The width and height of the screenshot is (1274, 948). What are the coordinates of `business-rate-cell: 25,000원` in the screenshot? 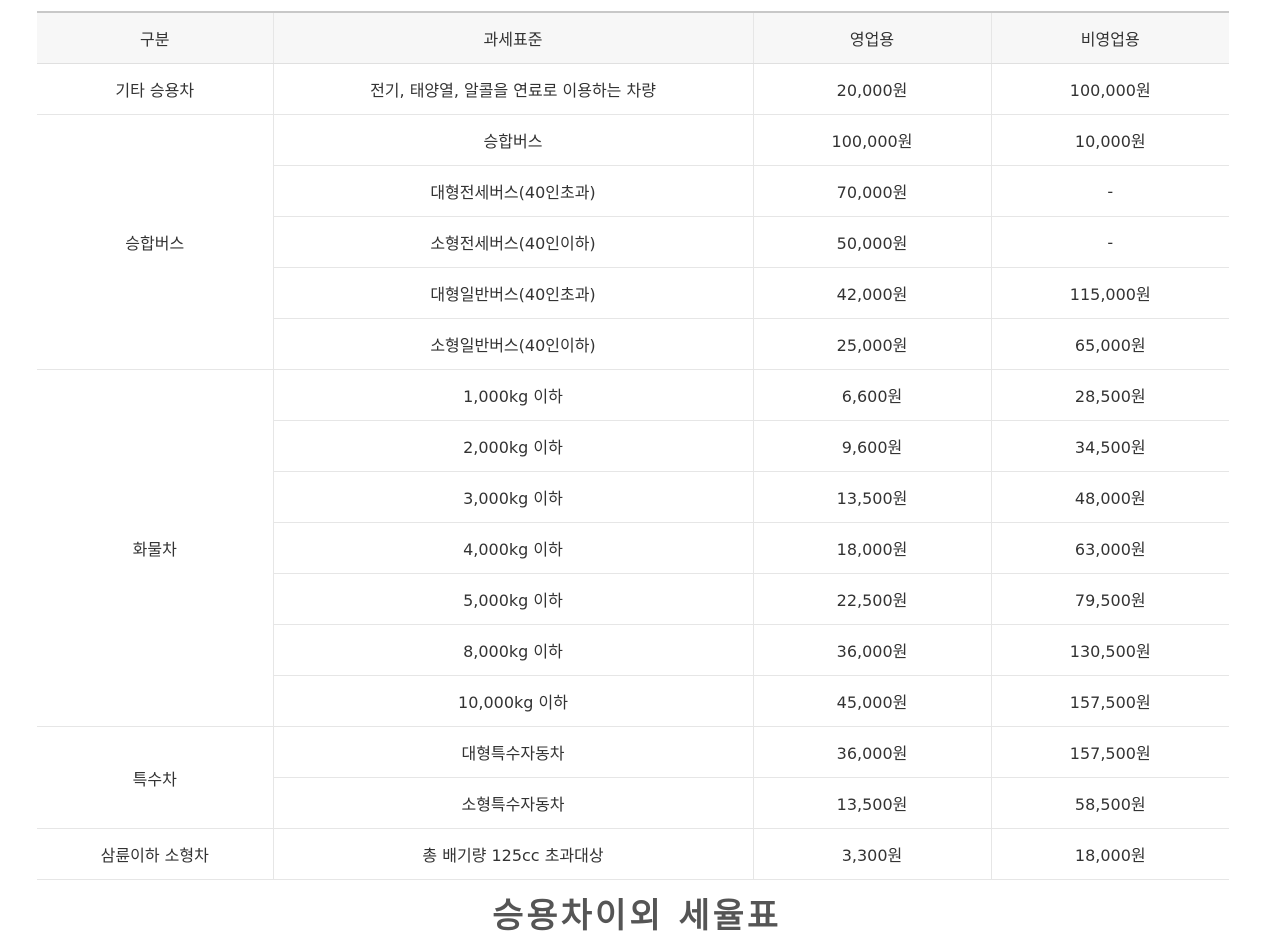 It's located at (871, 344).